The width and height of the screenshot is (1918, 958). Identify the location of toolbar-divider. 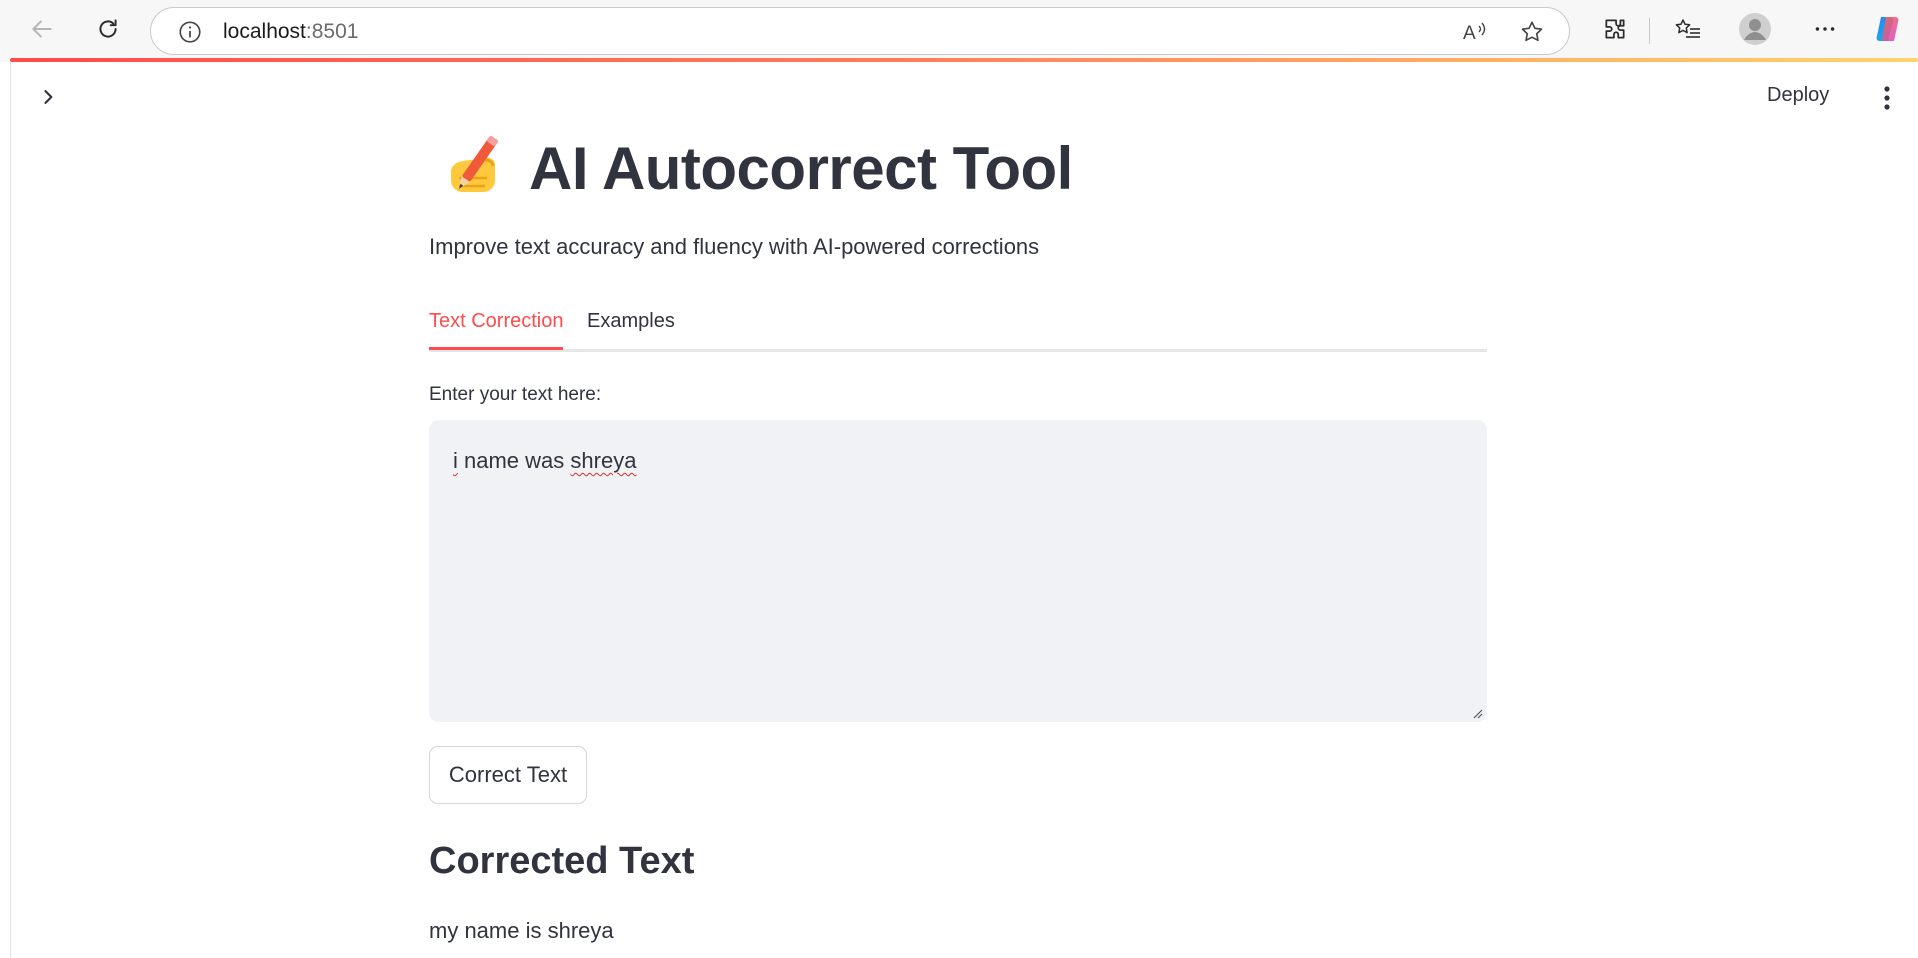
(1649, 31).